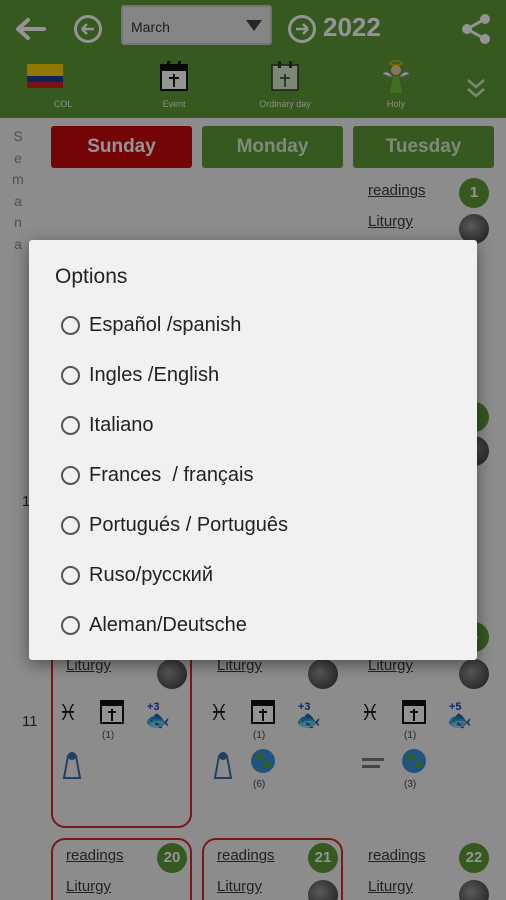 The image size is (506, 900). Describe the element at coordinates (91, 276) in the screenshot. I see `dialog-title: Options` at that location.